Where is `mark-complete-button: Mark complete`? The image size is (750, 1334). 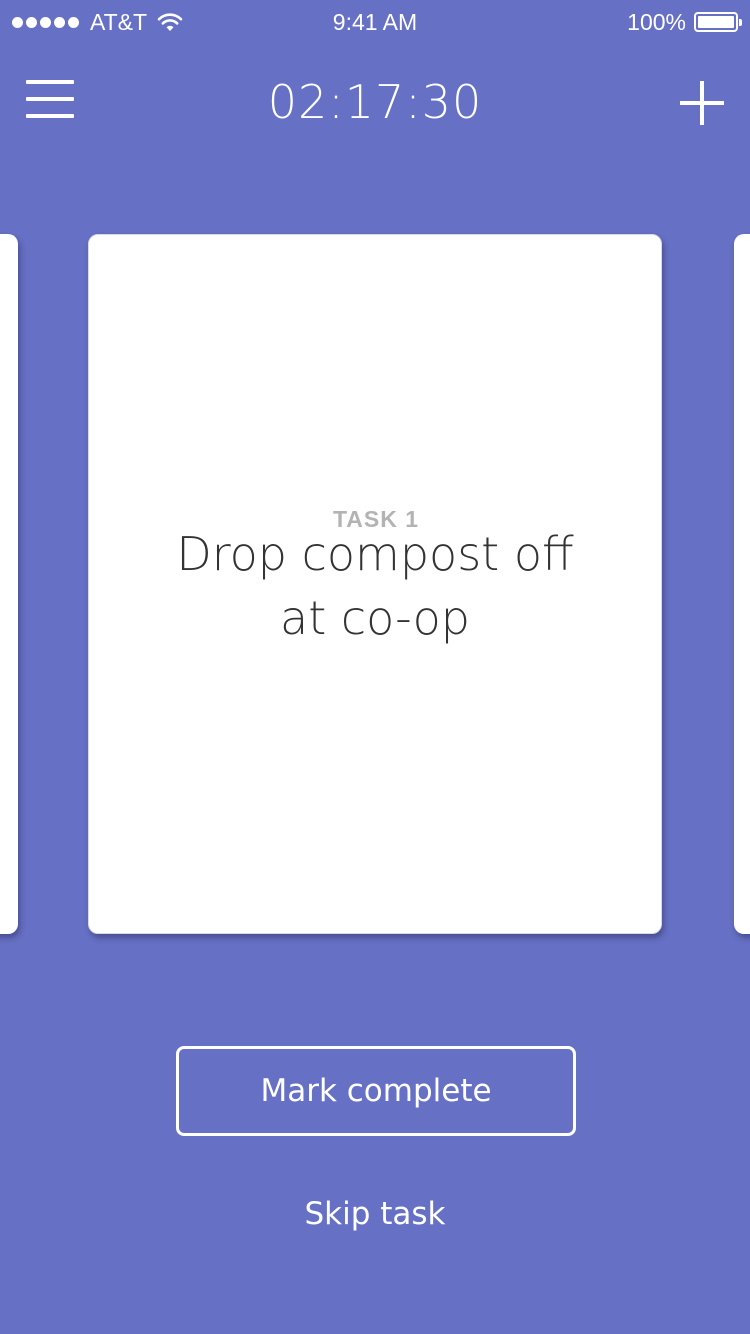 mark-complete-button: Mark complete is located at coordinates (376, 1091).